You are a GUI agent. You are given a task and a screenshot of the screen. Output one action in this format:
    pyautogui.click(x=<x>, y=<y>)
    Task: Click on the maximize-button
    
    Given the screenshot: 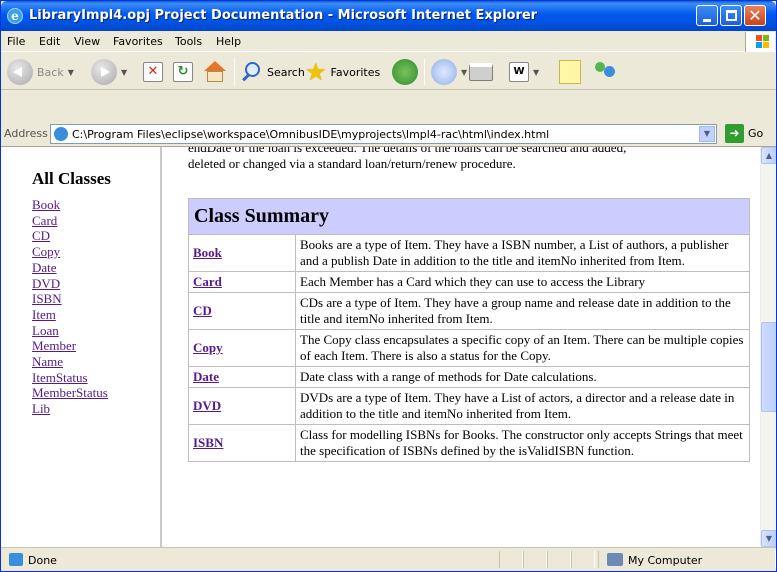 What is the action you would take?
    pyautogui.click(x=731, y=15)
    